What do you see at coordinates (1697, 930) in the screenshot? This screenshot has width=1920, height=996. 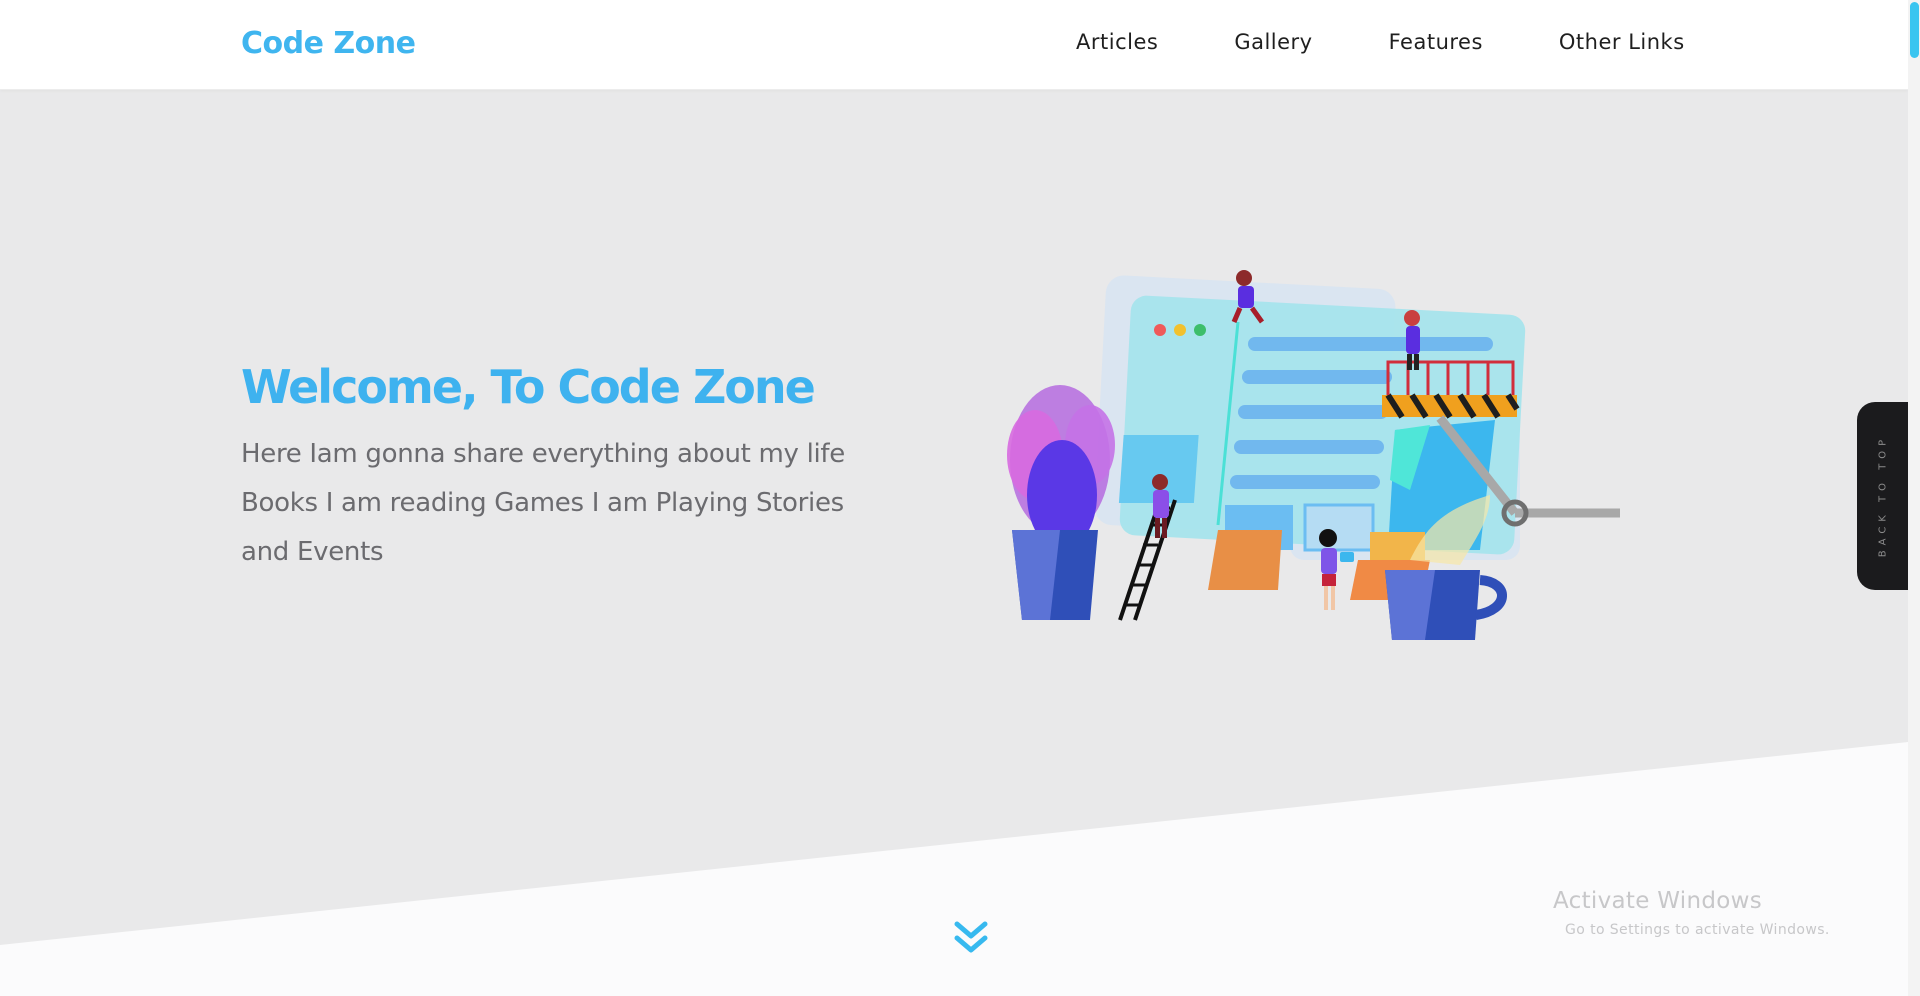 I see `watermark-subtitle: Go to Settings to activate Windows.` at bounding box center [1697, 930].